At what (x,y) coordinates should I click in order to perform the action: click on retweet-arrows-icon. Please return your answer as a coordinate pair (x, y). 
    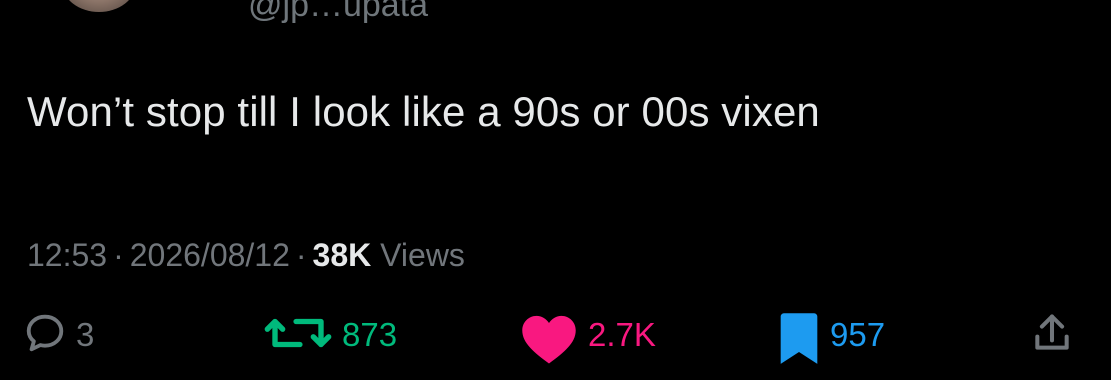
    Looking at the image, I should click on (298, 333).